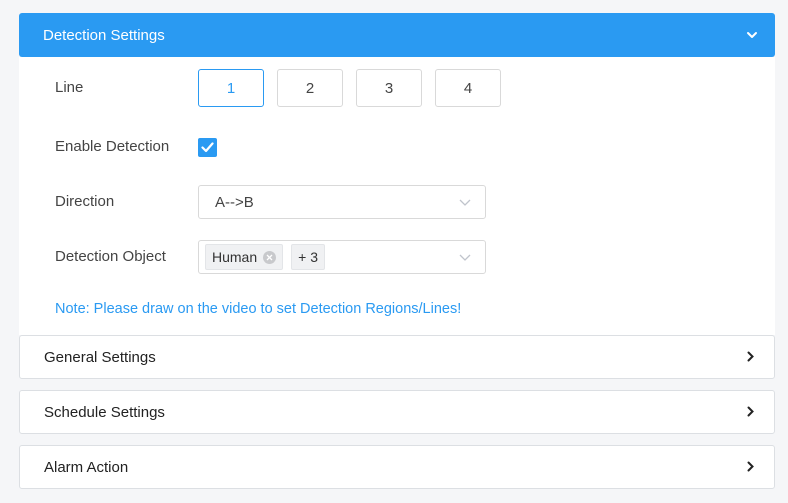  I want to click on direction-select: A-->B, so click(342, 202).